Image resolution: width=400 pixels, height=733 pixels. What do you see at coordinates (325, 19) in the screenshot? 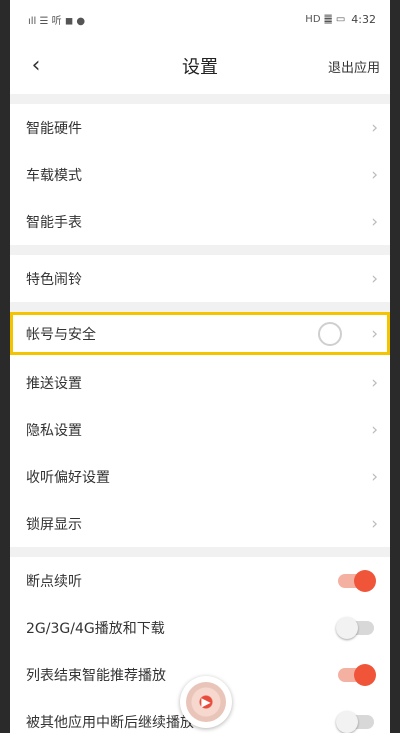
I see `status-icons-right: HD ䷀ ▭` at bounding box center [325, 19].